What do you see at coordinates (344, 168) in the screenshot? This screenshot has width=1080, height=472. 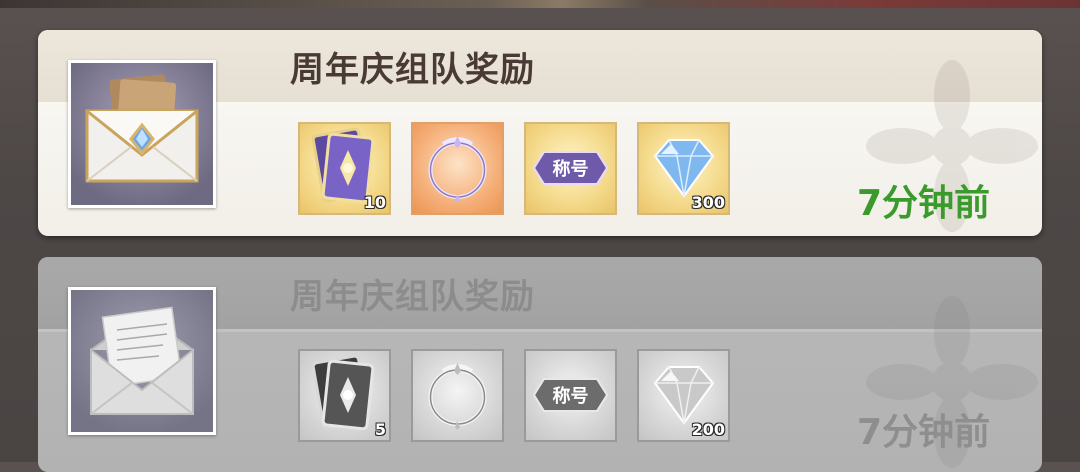 I see `reward-item: 10` at bounding box center [344, 168].